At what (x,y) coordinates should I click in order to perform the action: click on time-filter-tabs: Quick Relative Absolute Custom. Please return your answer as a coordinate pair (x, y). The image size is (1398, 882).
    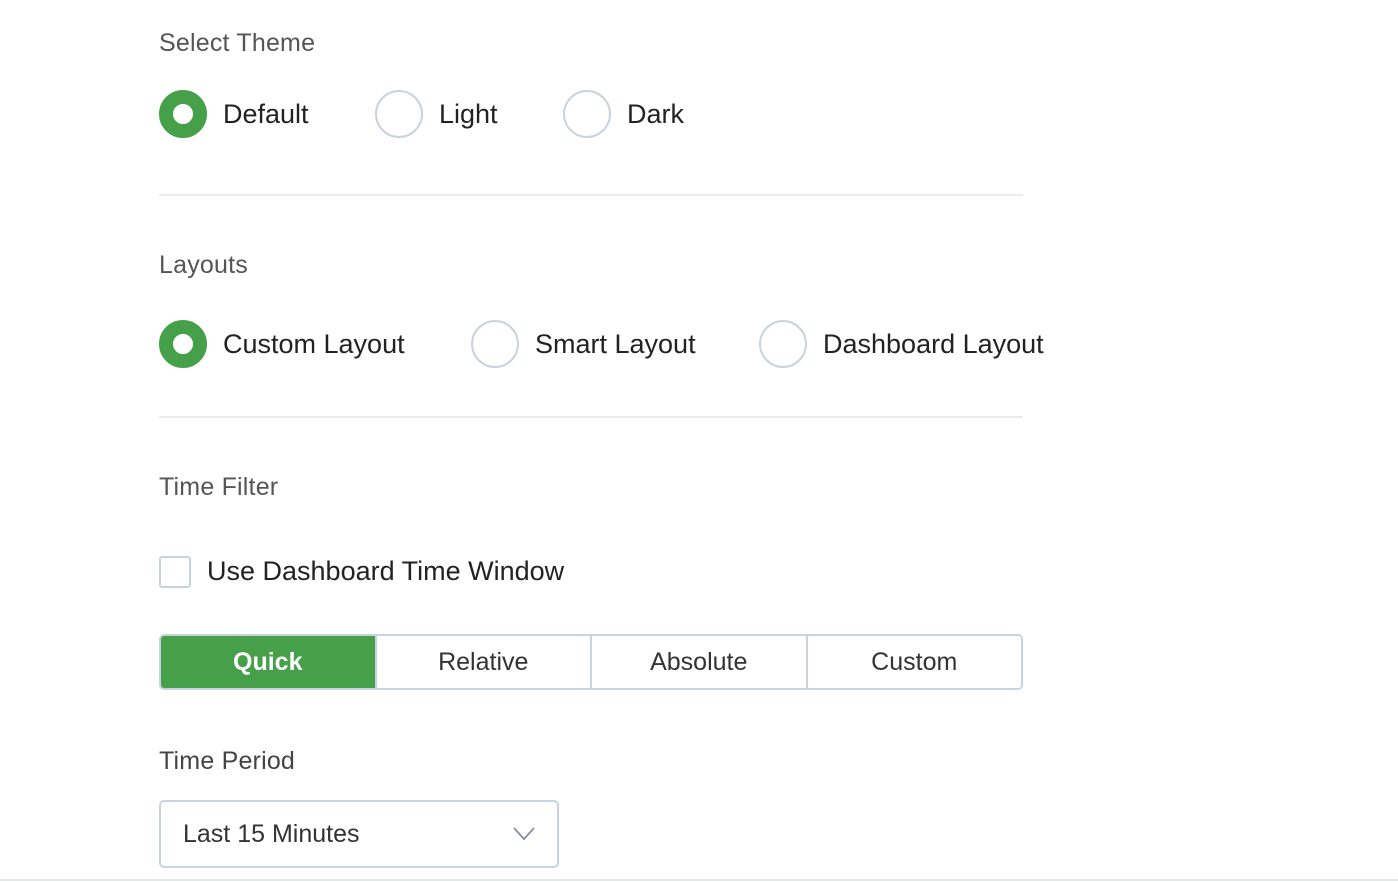
    Looking at the image, I should click on (591, 662).